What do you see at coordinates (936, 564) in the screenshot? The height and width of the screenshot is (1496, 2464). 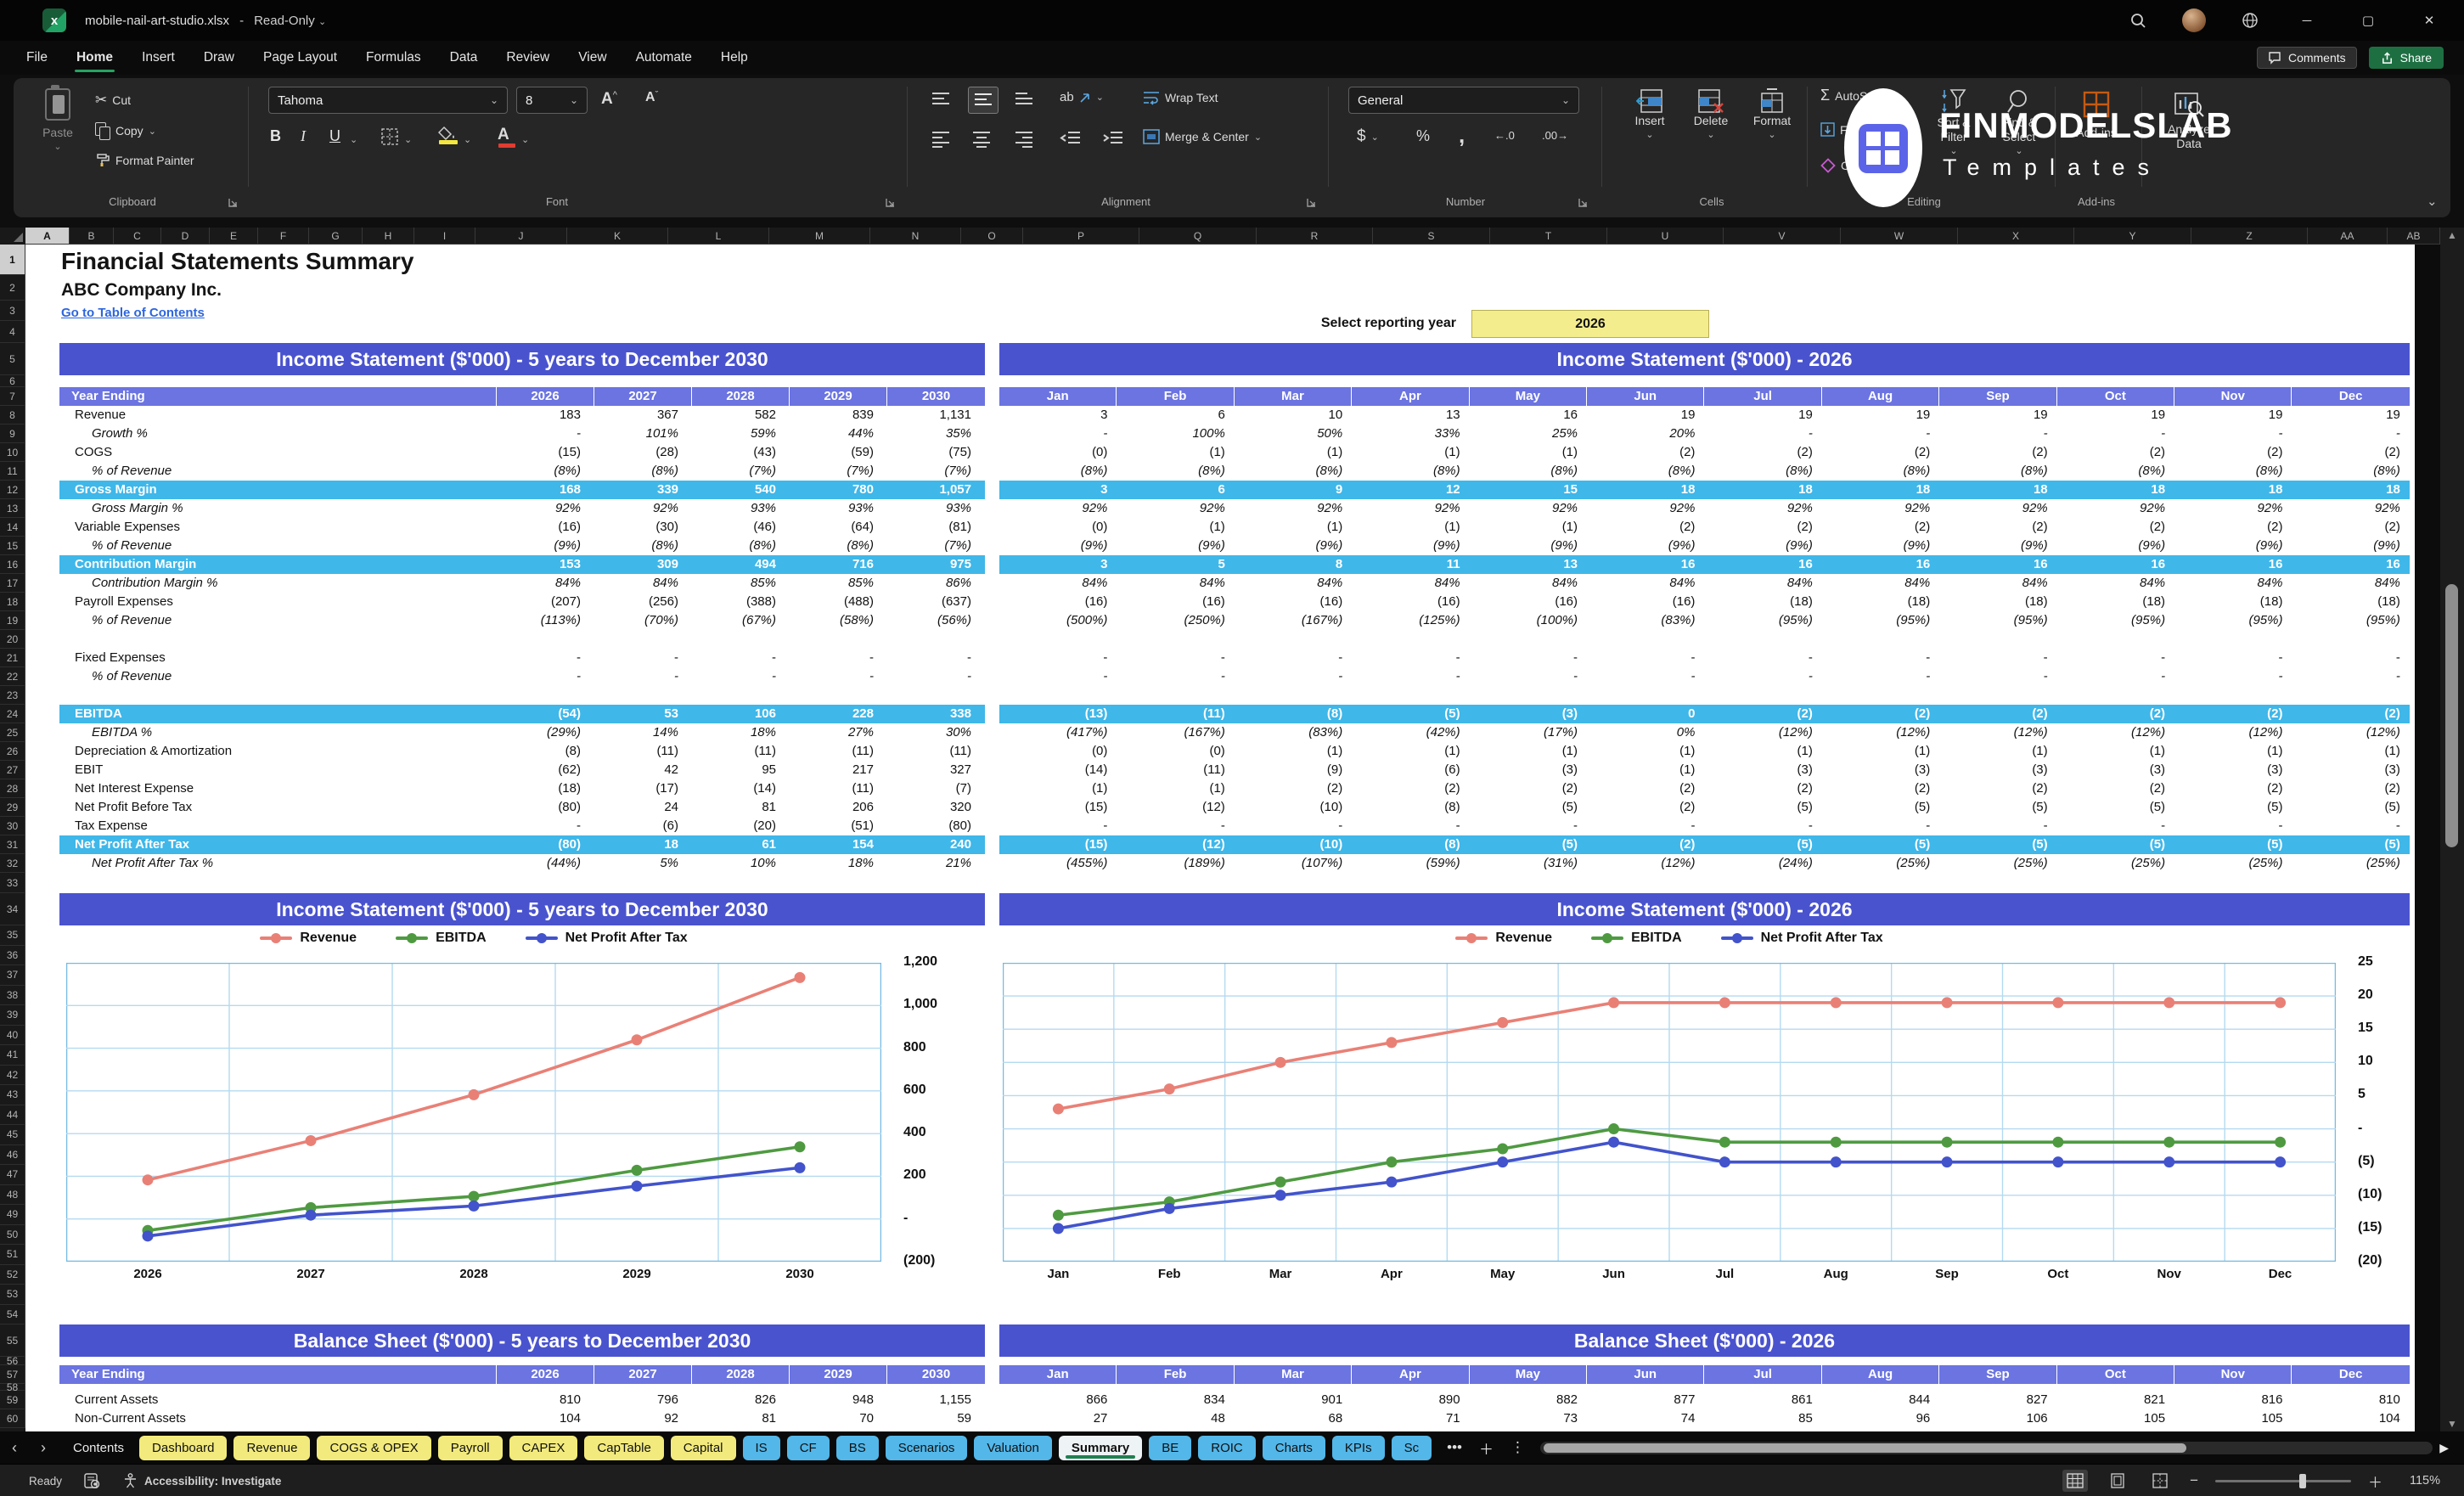 I see `table-cell: 975` at bounding box center [936, 564].